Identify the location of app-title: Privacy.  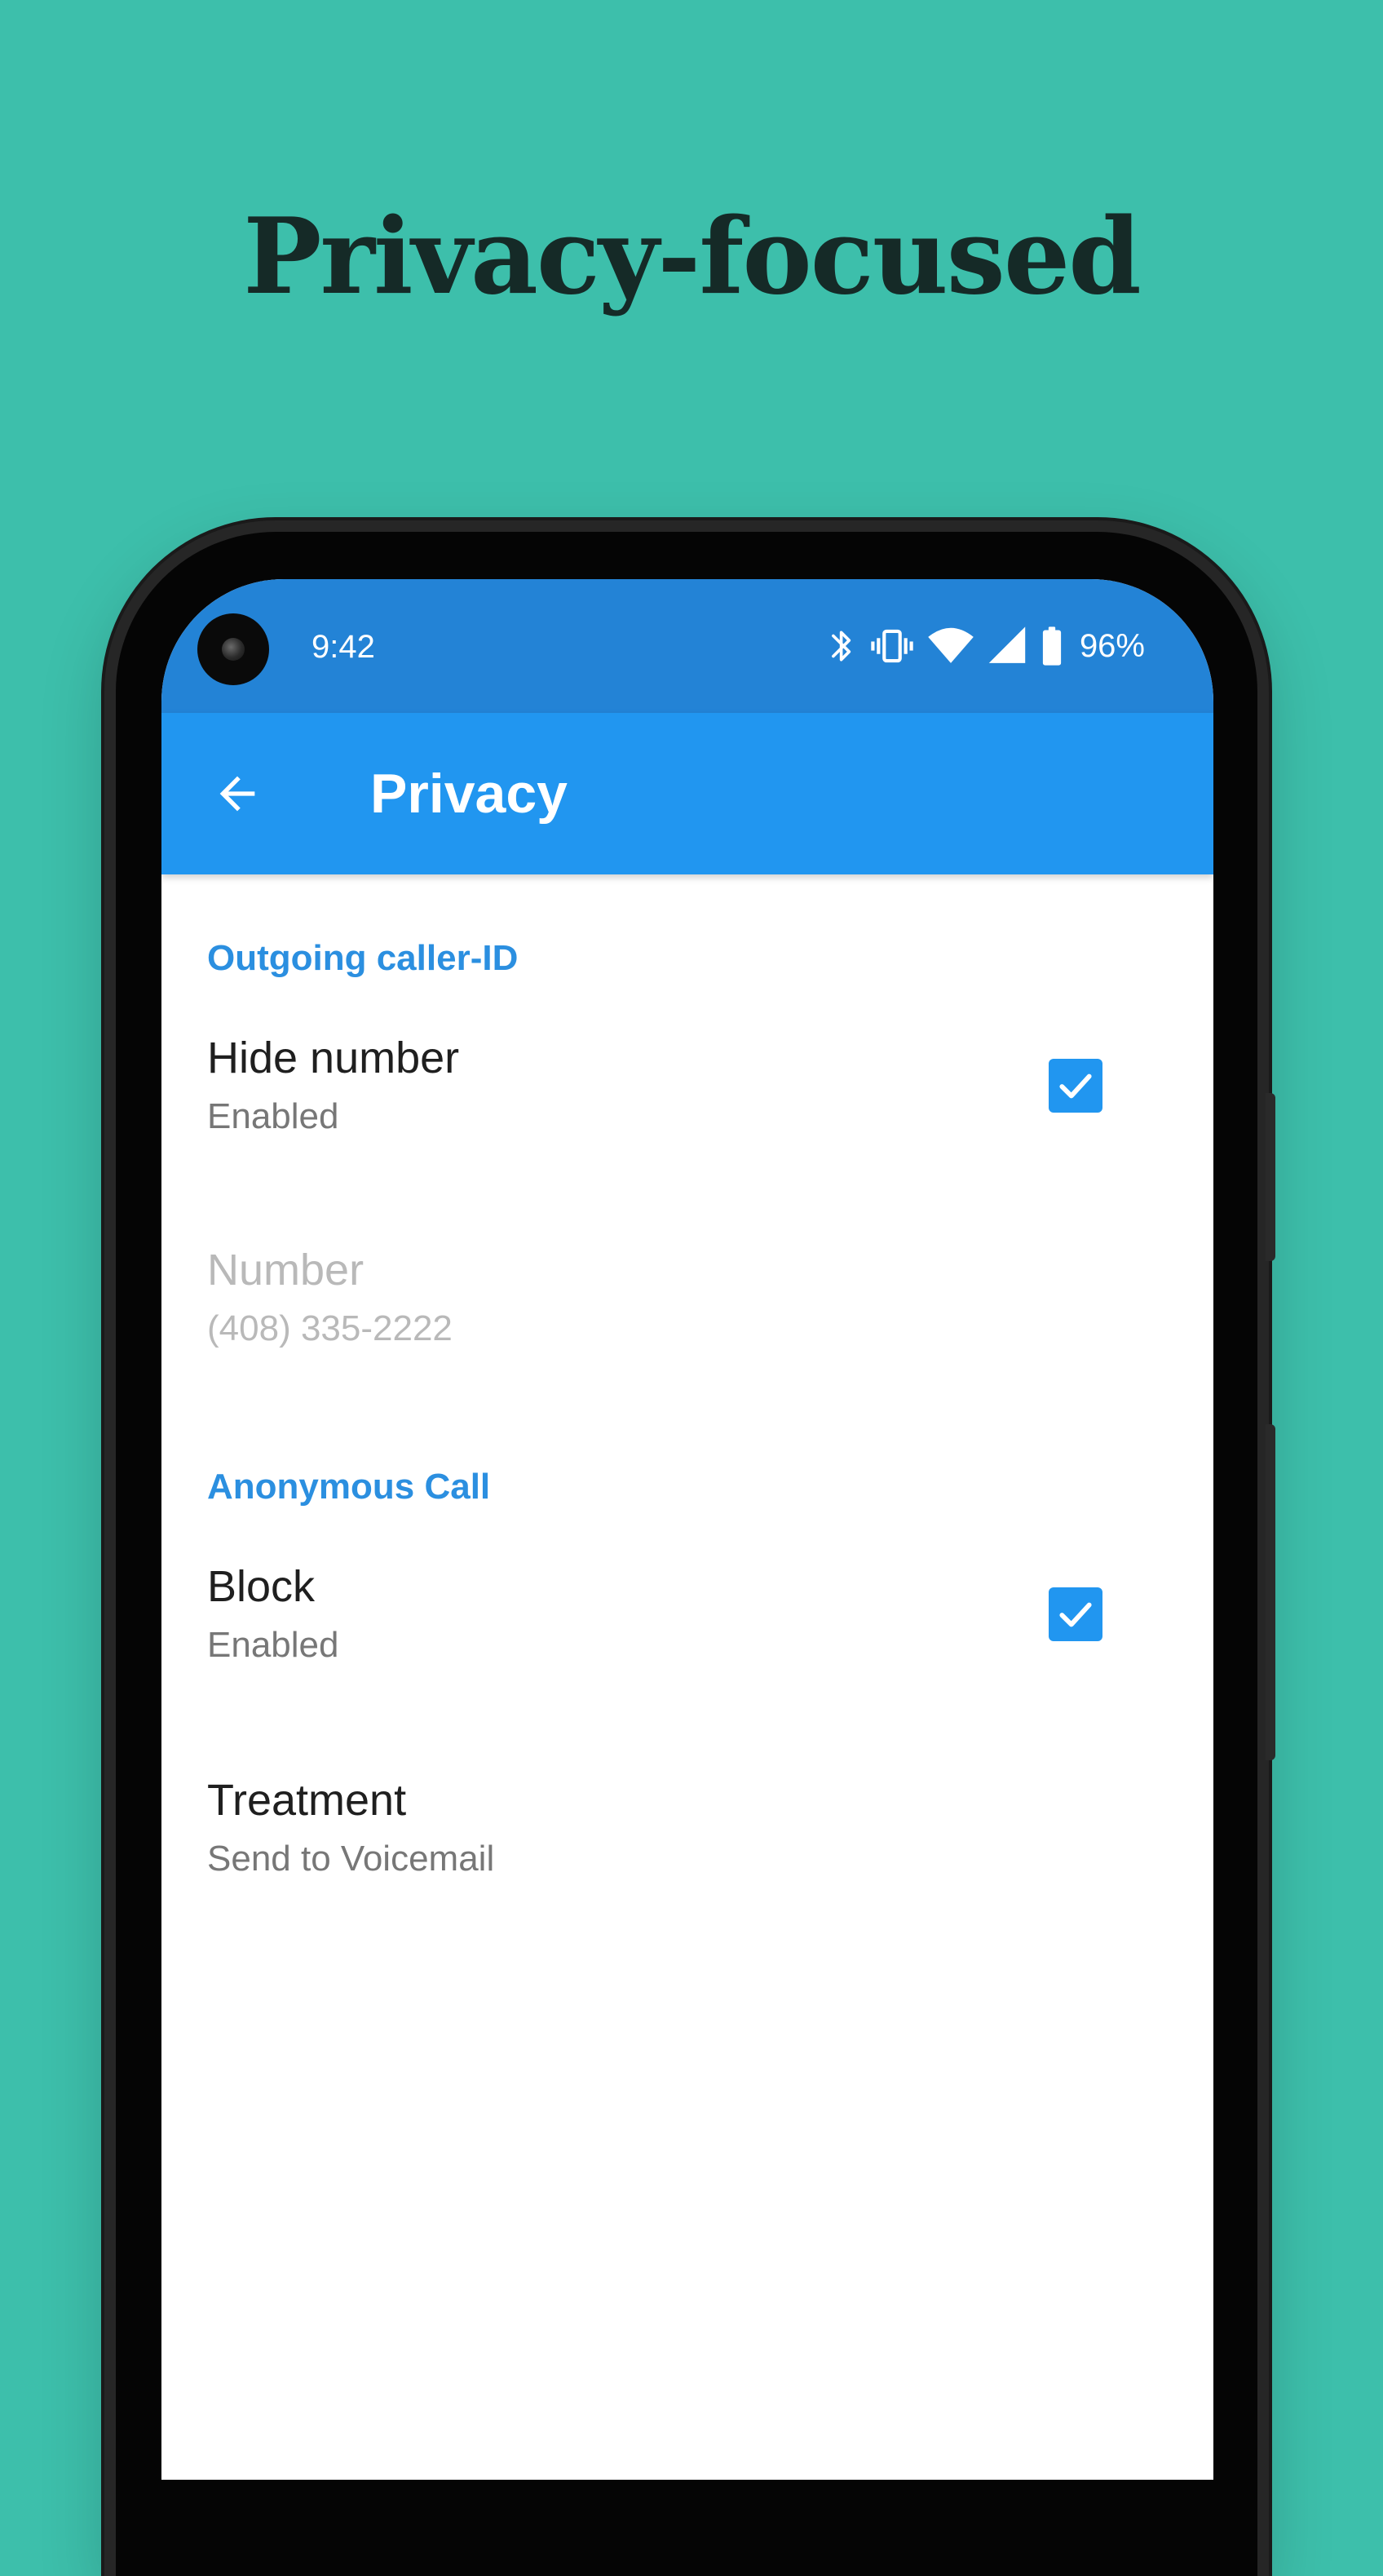
(469, 794).